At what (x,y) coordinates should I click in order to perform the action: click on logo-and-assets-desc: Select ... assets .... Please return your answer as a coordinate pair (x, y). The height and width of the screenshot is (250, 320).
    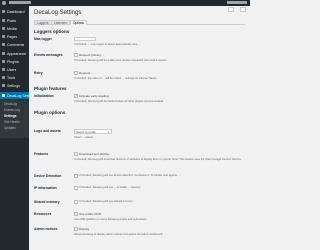
    Looking at the image, I should click on (85, 137).